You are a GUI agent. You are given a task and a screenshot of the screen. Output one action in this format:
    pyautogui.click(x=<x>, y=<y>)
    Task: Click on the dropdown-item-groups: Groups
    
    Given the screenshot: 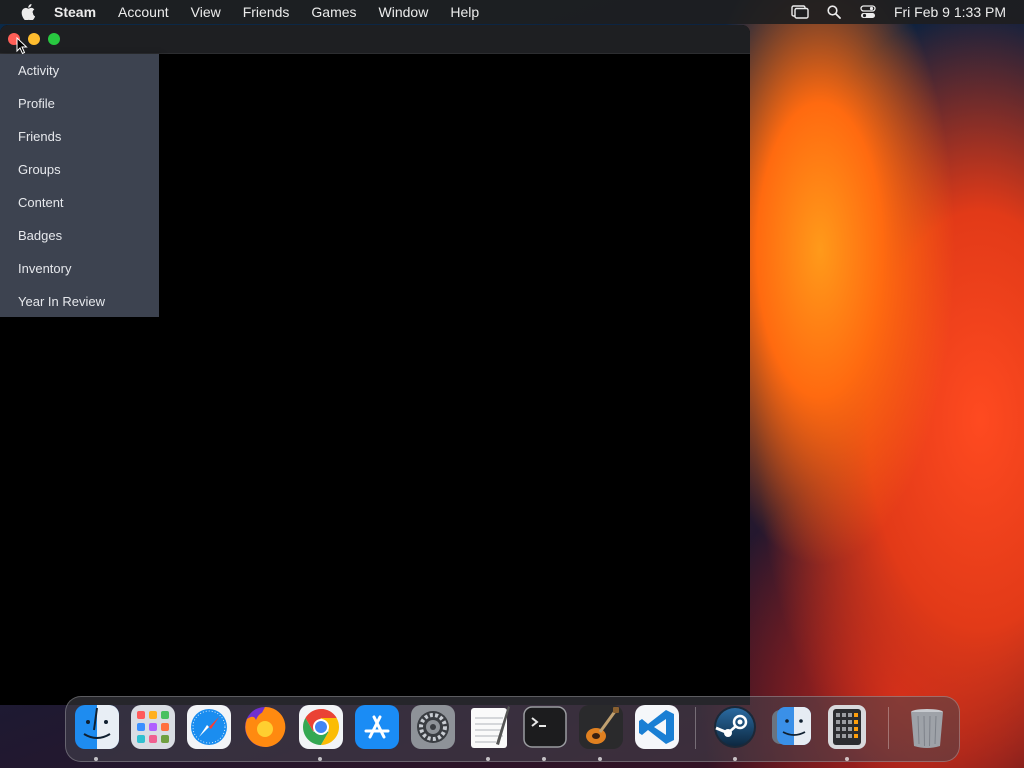 What is the action you would take?
    pyautogui.click(x=79, y=169)
    